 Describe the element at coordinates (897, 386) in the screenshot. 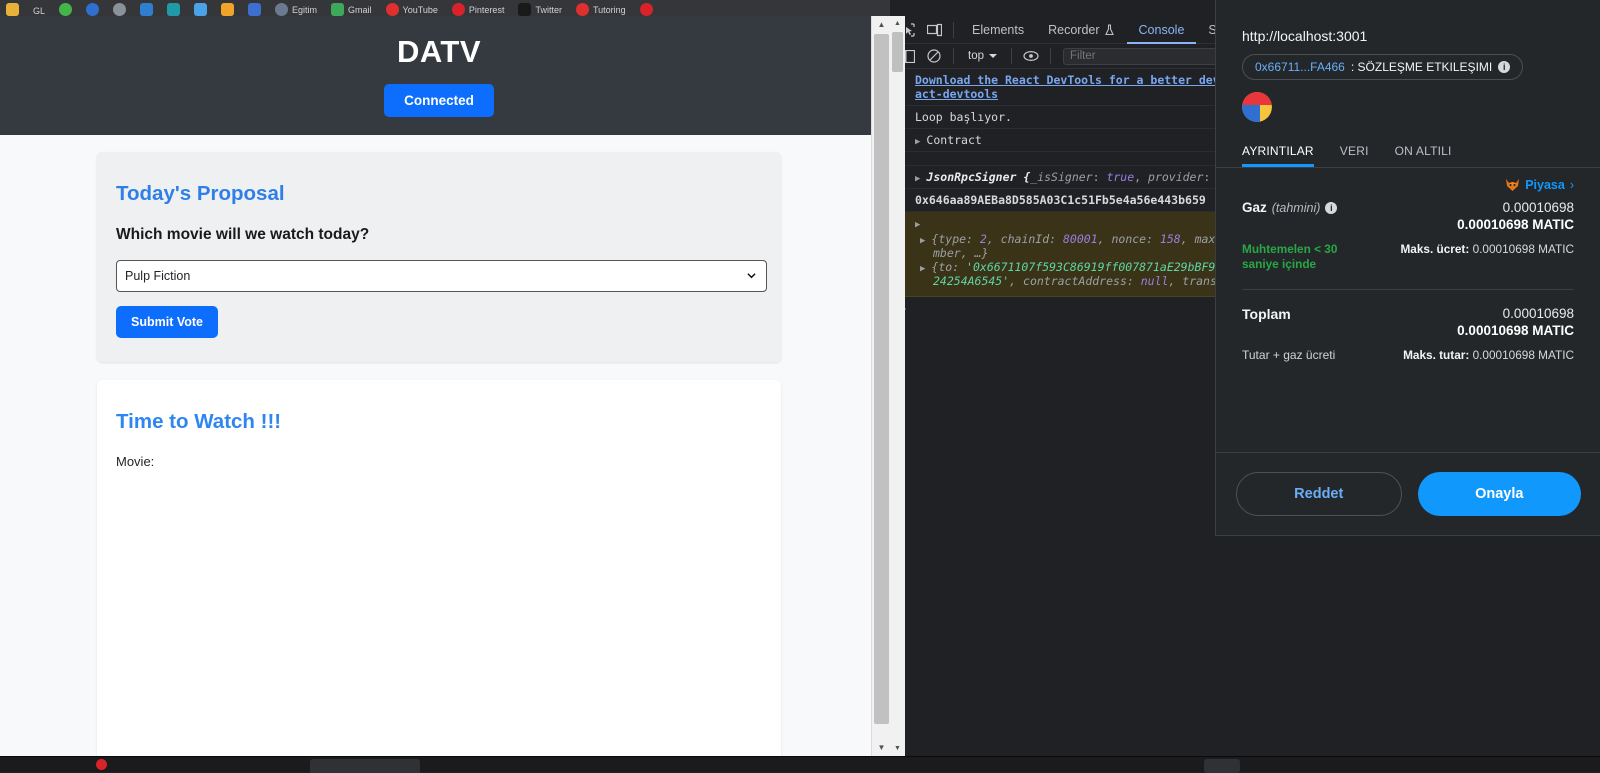

I see `devtools-scrollbar: ▲ ▼` at that location.